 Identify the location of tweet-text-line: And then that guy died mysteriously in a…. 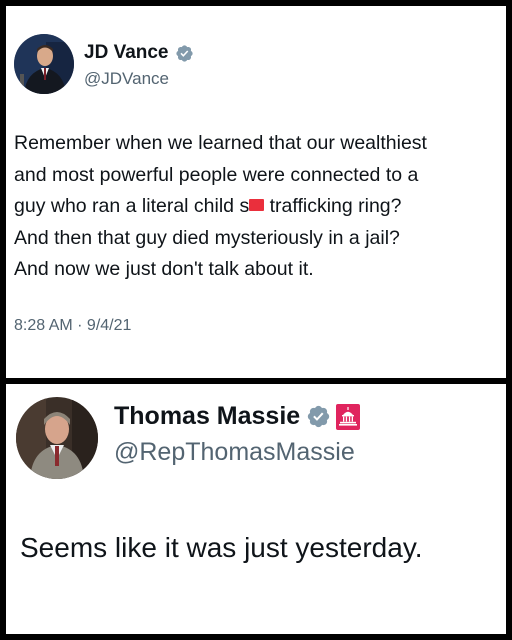
(207, 237).